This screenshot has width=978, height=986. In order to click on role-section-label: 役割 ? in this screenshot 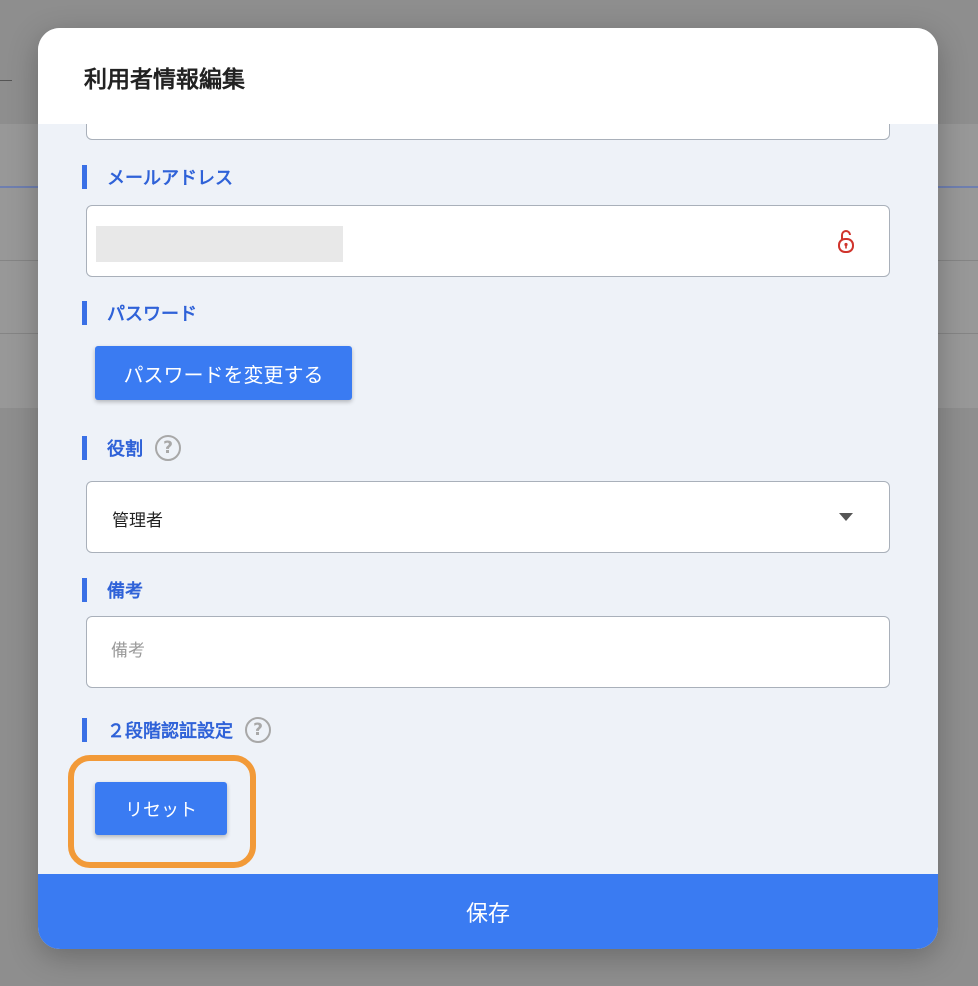, I will do `click(131, 448)`.